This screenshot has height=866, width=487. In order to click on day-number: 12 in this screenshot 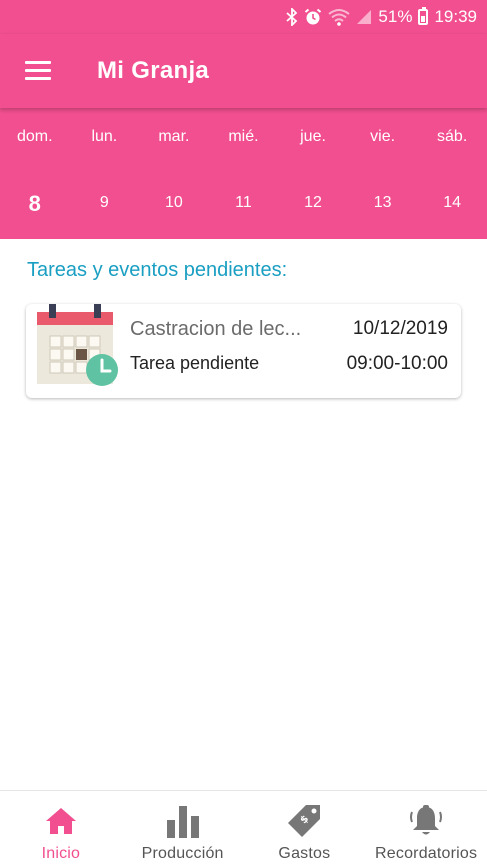, I will do `click(313, 205)`.